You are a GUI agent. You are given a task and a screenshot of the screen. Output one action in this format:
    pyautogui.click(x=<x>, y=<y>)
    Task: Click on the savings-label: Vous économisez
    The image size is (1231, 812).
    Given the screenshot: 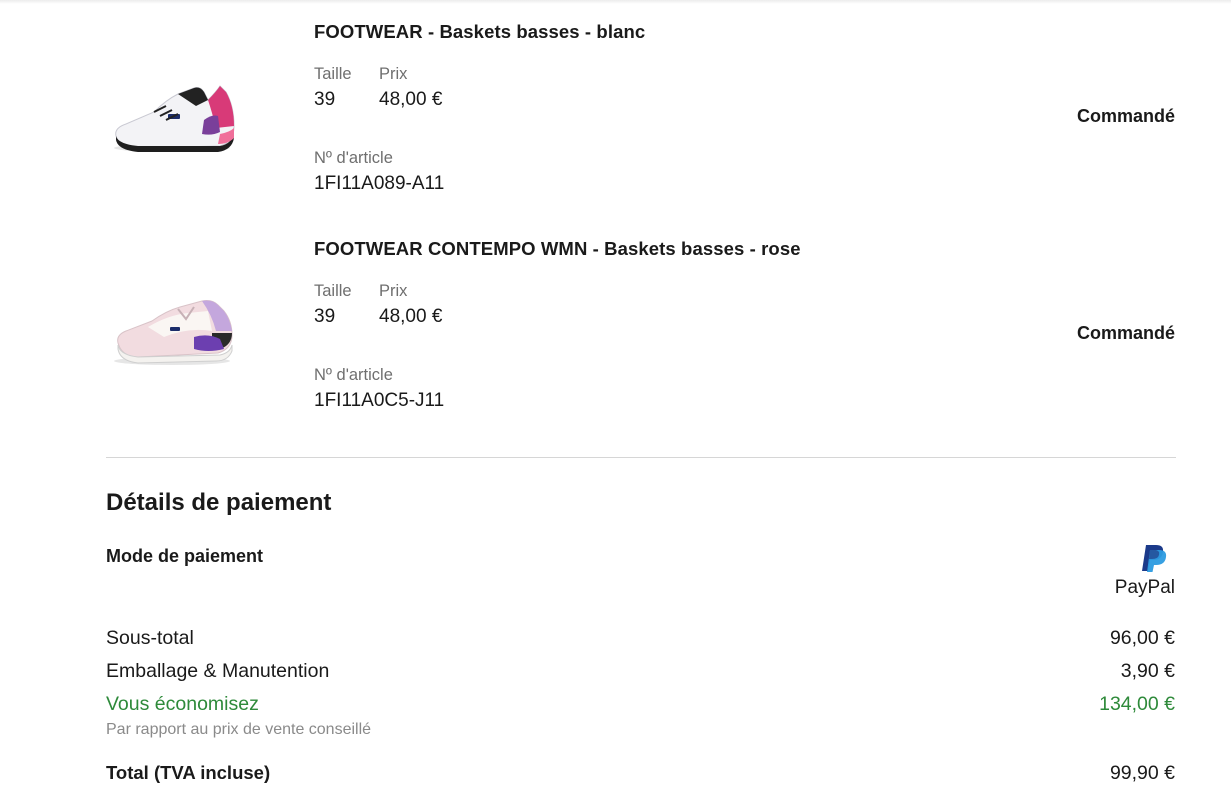 What is the action you would take?
    pyautogui.click(x=182, y=704)
    